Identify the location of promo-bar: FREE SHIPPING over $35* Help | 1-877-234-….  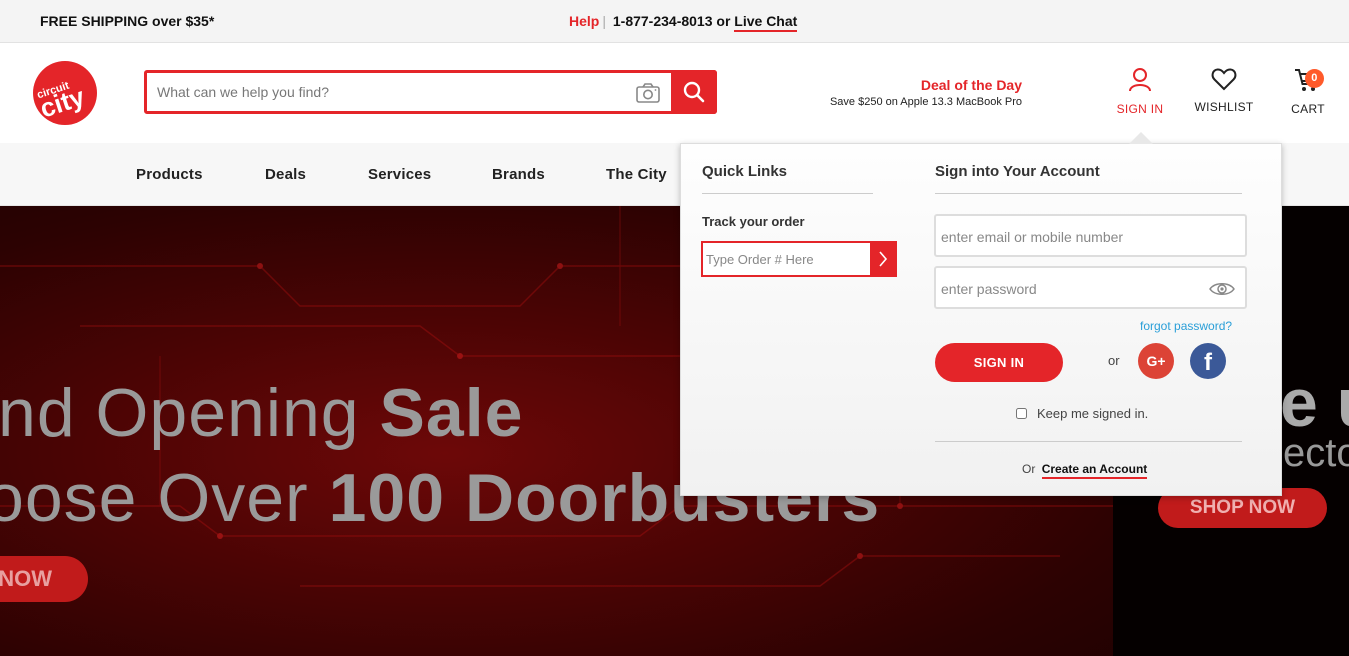
(674, 21).